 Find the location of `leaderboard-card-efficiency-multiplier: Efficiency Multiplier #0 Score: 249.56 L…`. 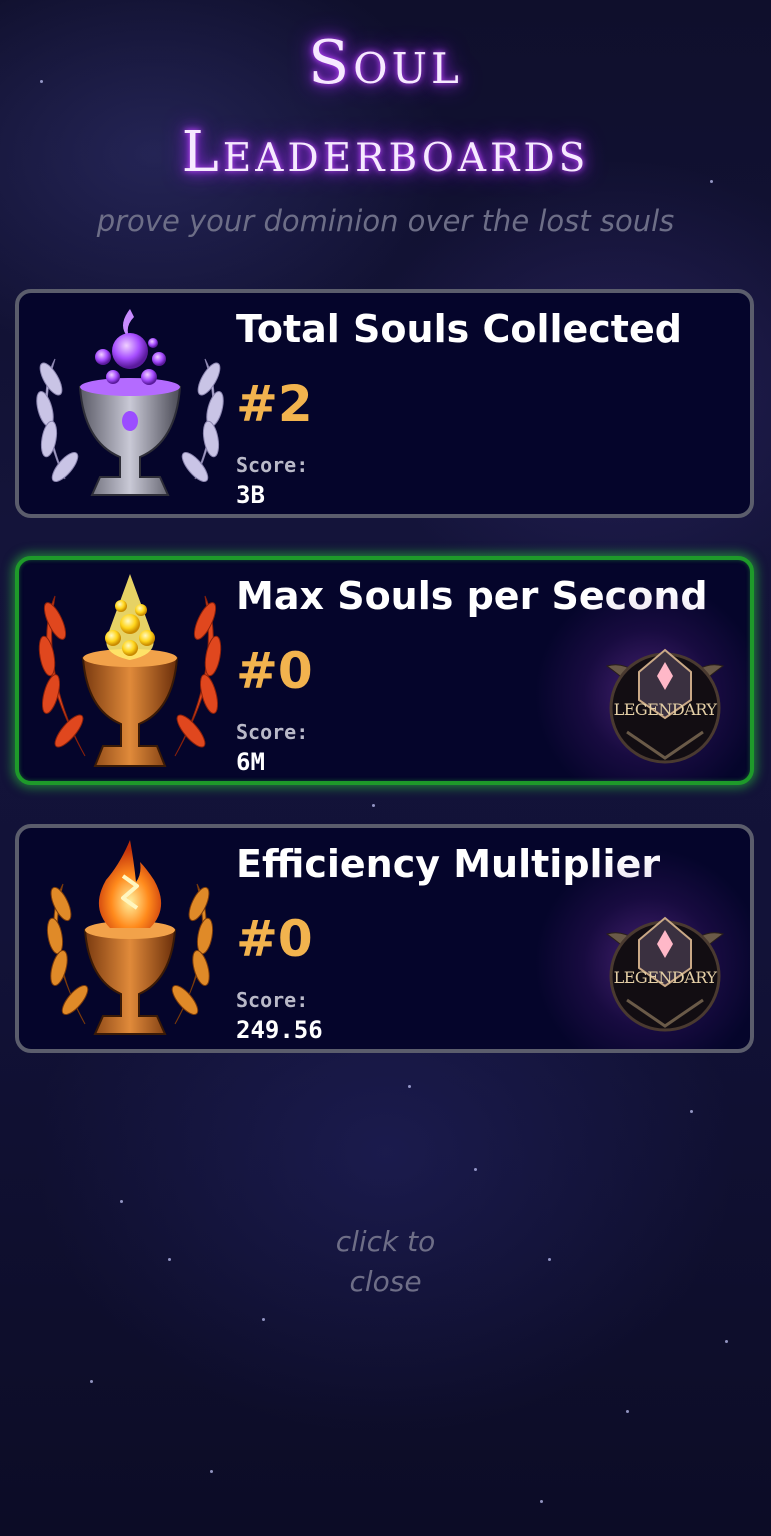

leaderboard-card-efficiency-multiplier: Efficiency Multiplier #0 Score: 249.56 L… is located at coordinates (384, 938).